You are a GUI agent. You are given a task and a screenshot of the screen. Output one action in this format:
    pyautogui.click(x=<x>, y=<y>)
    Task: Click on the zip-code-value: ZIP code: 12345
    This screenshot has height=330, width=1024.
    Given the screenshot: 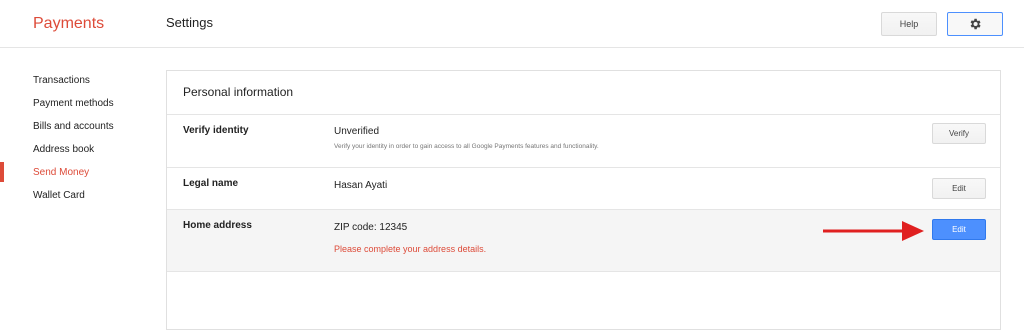 What is the action you would take?
    pyautogui.click(x=371, y=227)
    